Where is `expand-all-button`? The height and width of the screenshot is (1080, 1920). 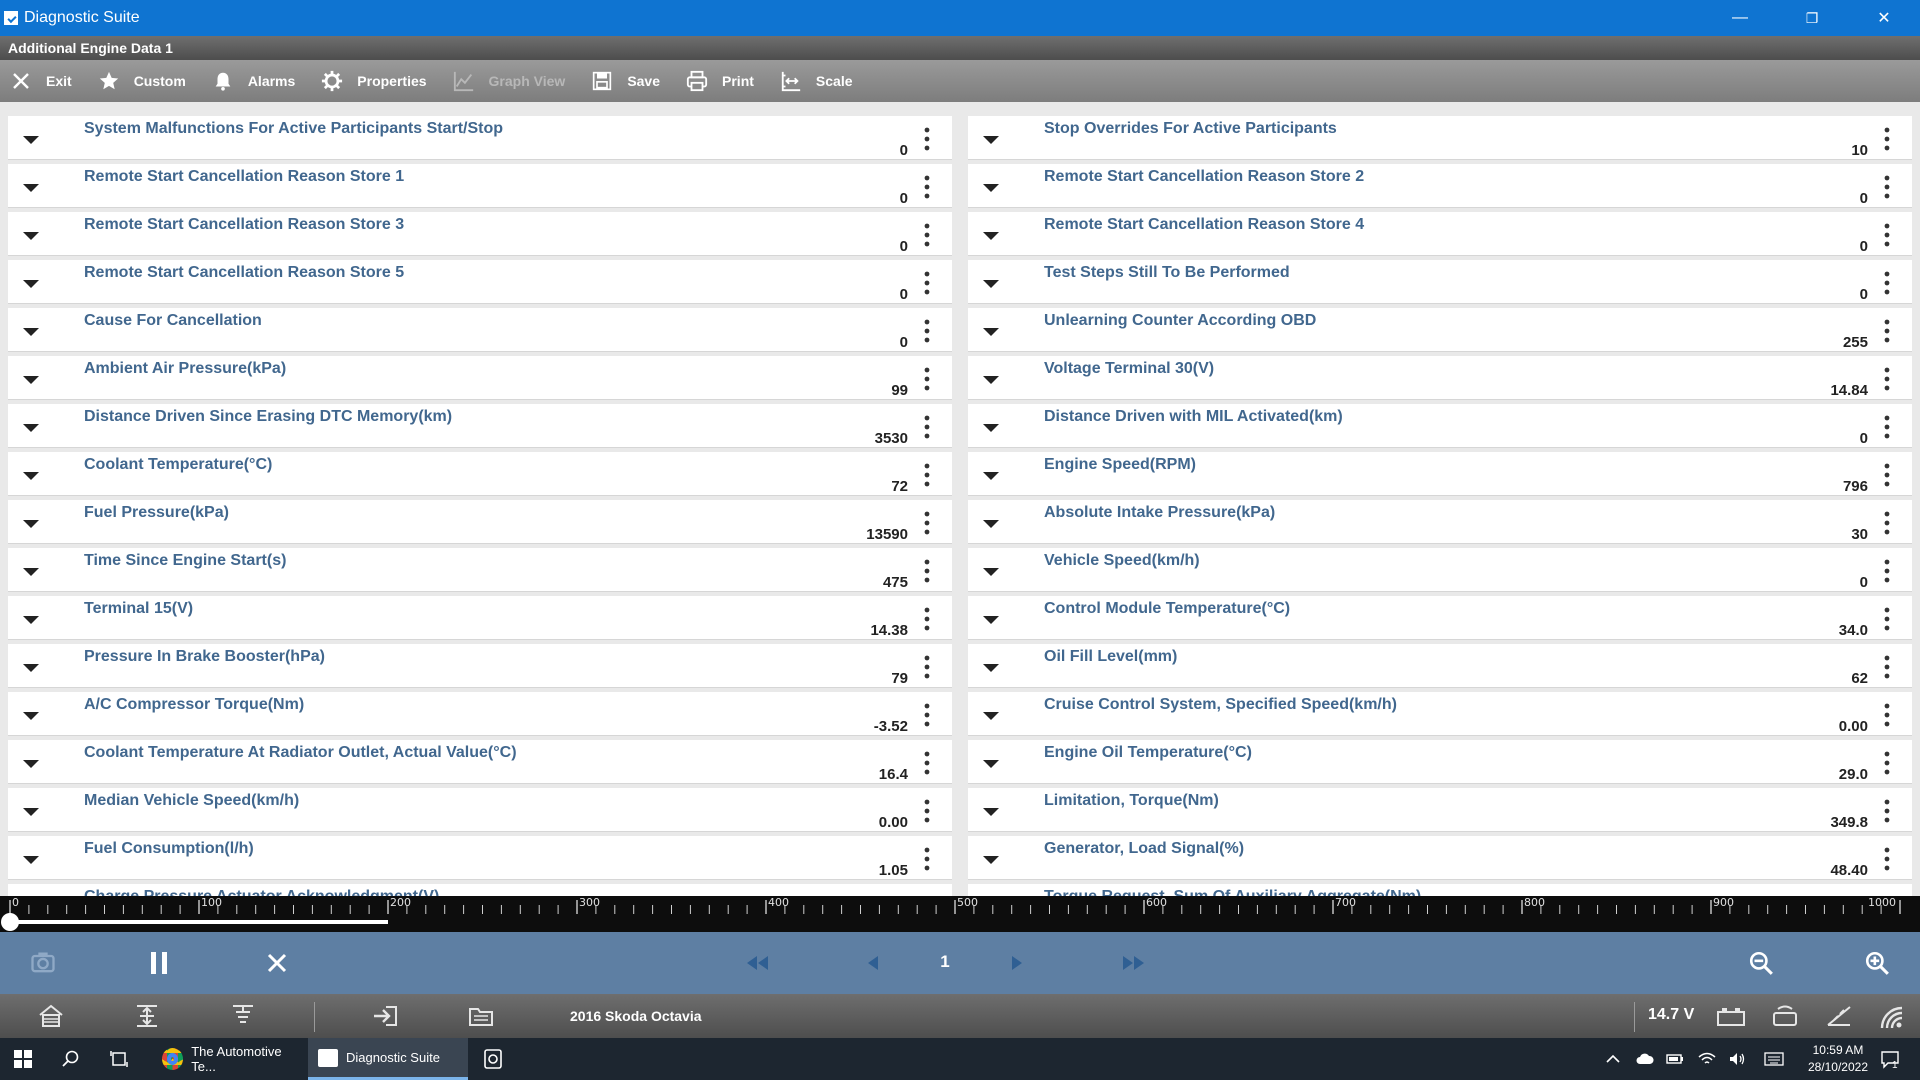
expand-all-button is located at coordinates (147, 1016).